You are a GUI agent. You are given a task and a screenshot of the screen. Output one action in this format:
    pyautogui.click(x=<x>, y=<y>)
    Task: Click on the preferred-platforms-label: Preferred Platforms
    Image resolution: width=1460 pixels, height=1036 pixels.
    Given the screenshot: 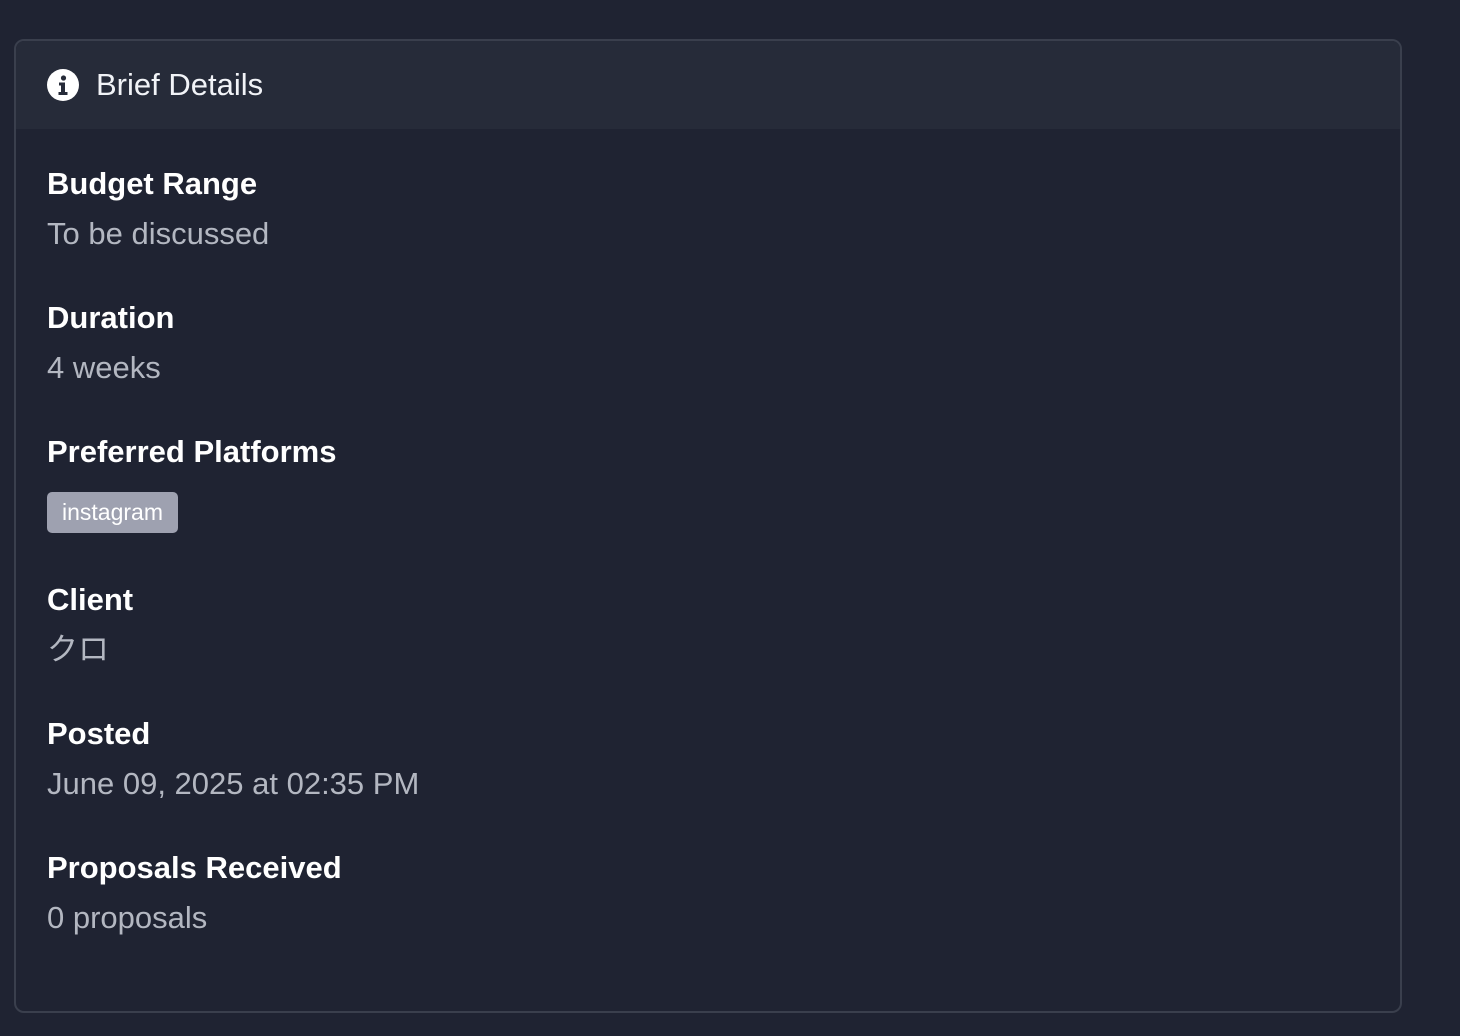 What is the action you would take?
    pyautogui.click(x=192, y=451)
    